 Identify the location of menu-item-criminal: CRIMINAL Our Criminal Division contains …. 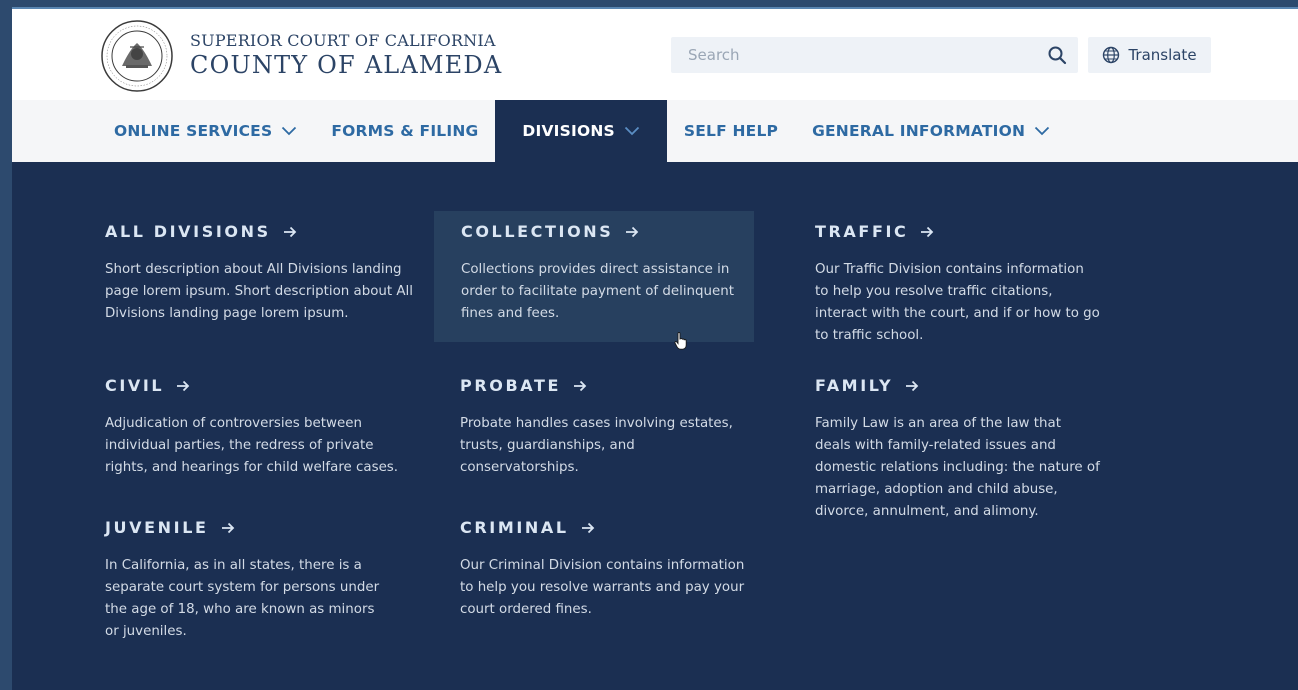
(620, 569).